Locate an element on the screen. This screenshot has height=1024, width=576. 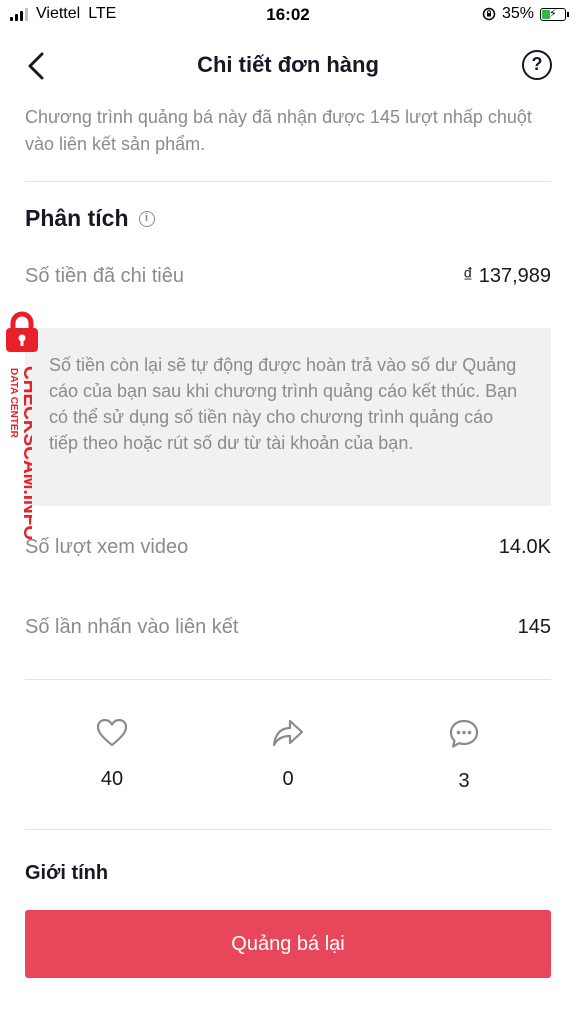
battery-percent: 35% is located at coordinates (517, 13).